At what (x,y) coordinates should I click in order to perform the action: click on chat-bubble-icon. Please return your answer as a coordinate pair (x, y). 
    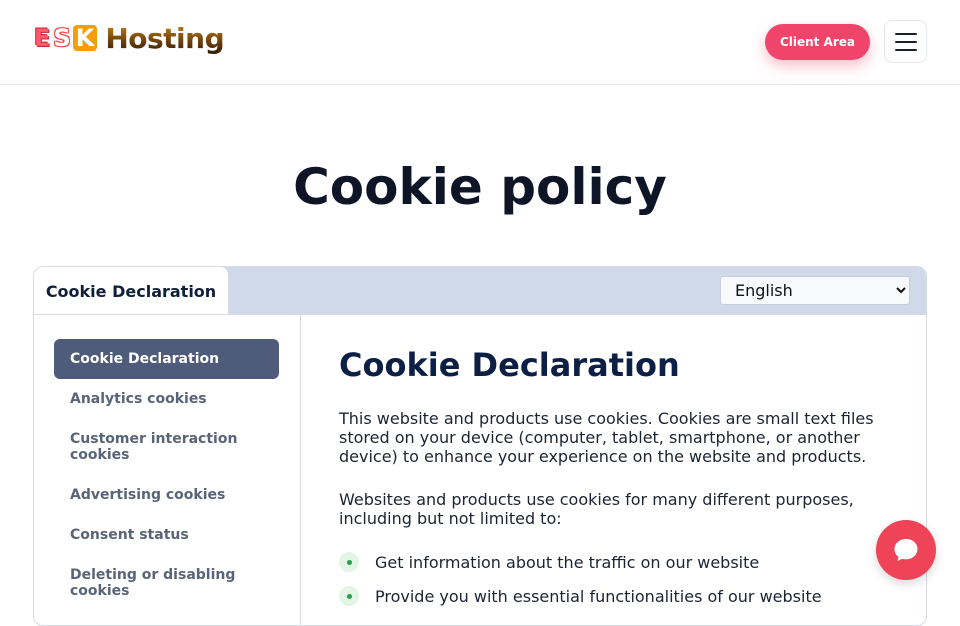
    Looking at the image, I should click on (906, 550).